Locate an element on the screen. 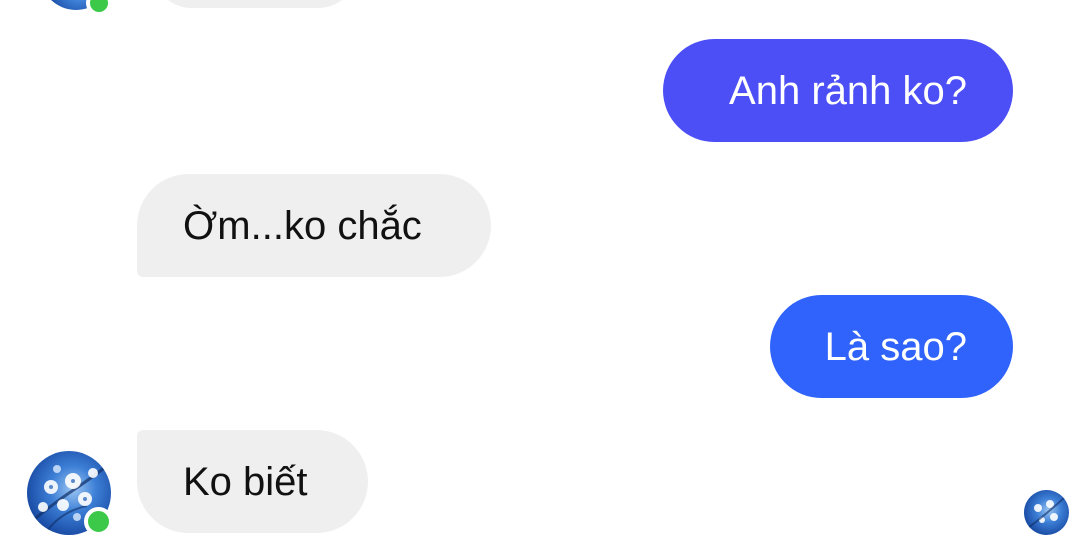 The width and height of the screenshot is (1080, 548). message-bubble-outgoing: Là sao? is located at coordinates (891, 346).